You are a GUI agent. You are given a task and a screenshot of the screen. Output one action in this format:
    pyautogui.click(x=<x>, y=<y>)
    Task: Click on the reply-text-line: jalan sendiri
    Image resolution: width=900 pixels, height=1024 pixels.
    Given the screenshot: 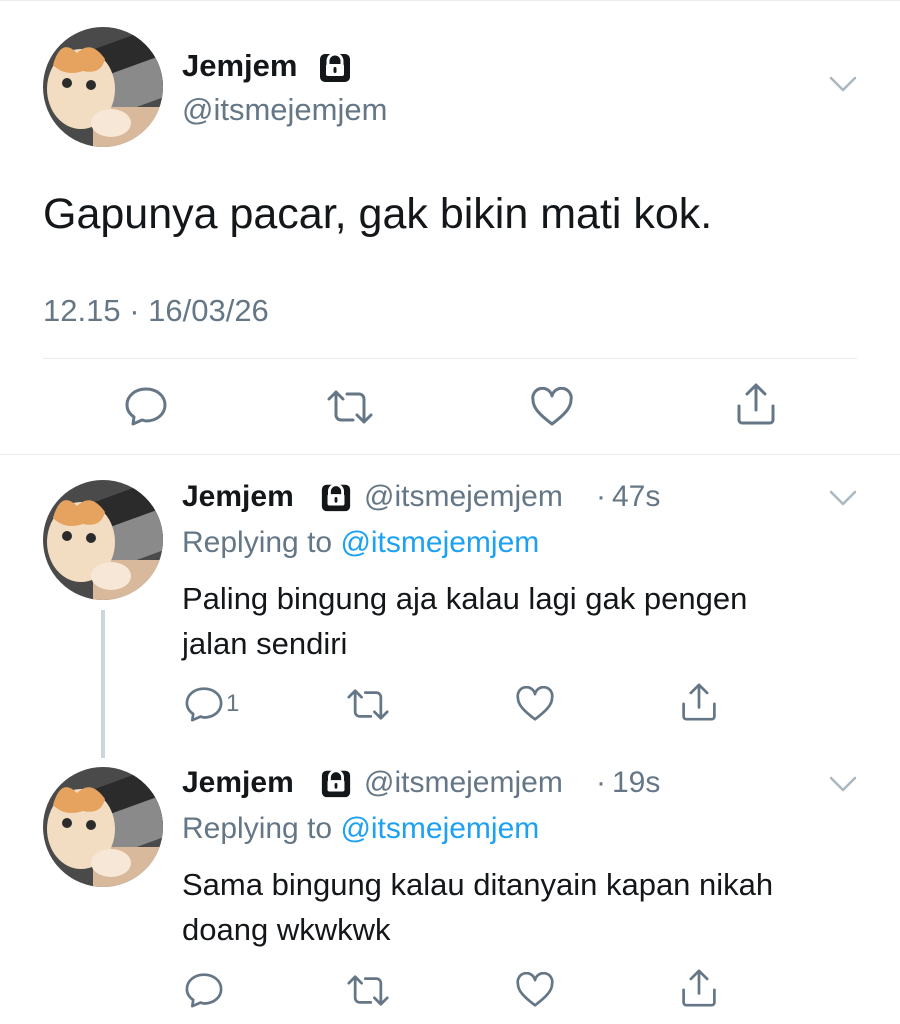 What is the action you would take?
    pyautogui.click(x=265, y=643)
    